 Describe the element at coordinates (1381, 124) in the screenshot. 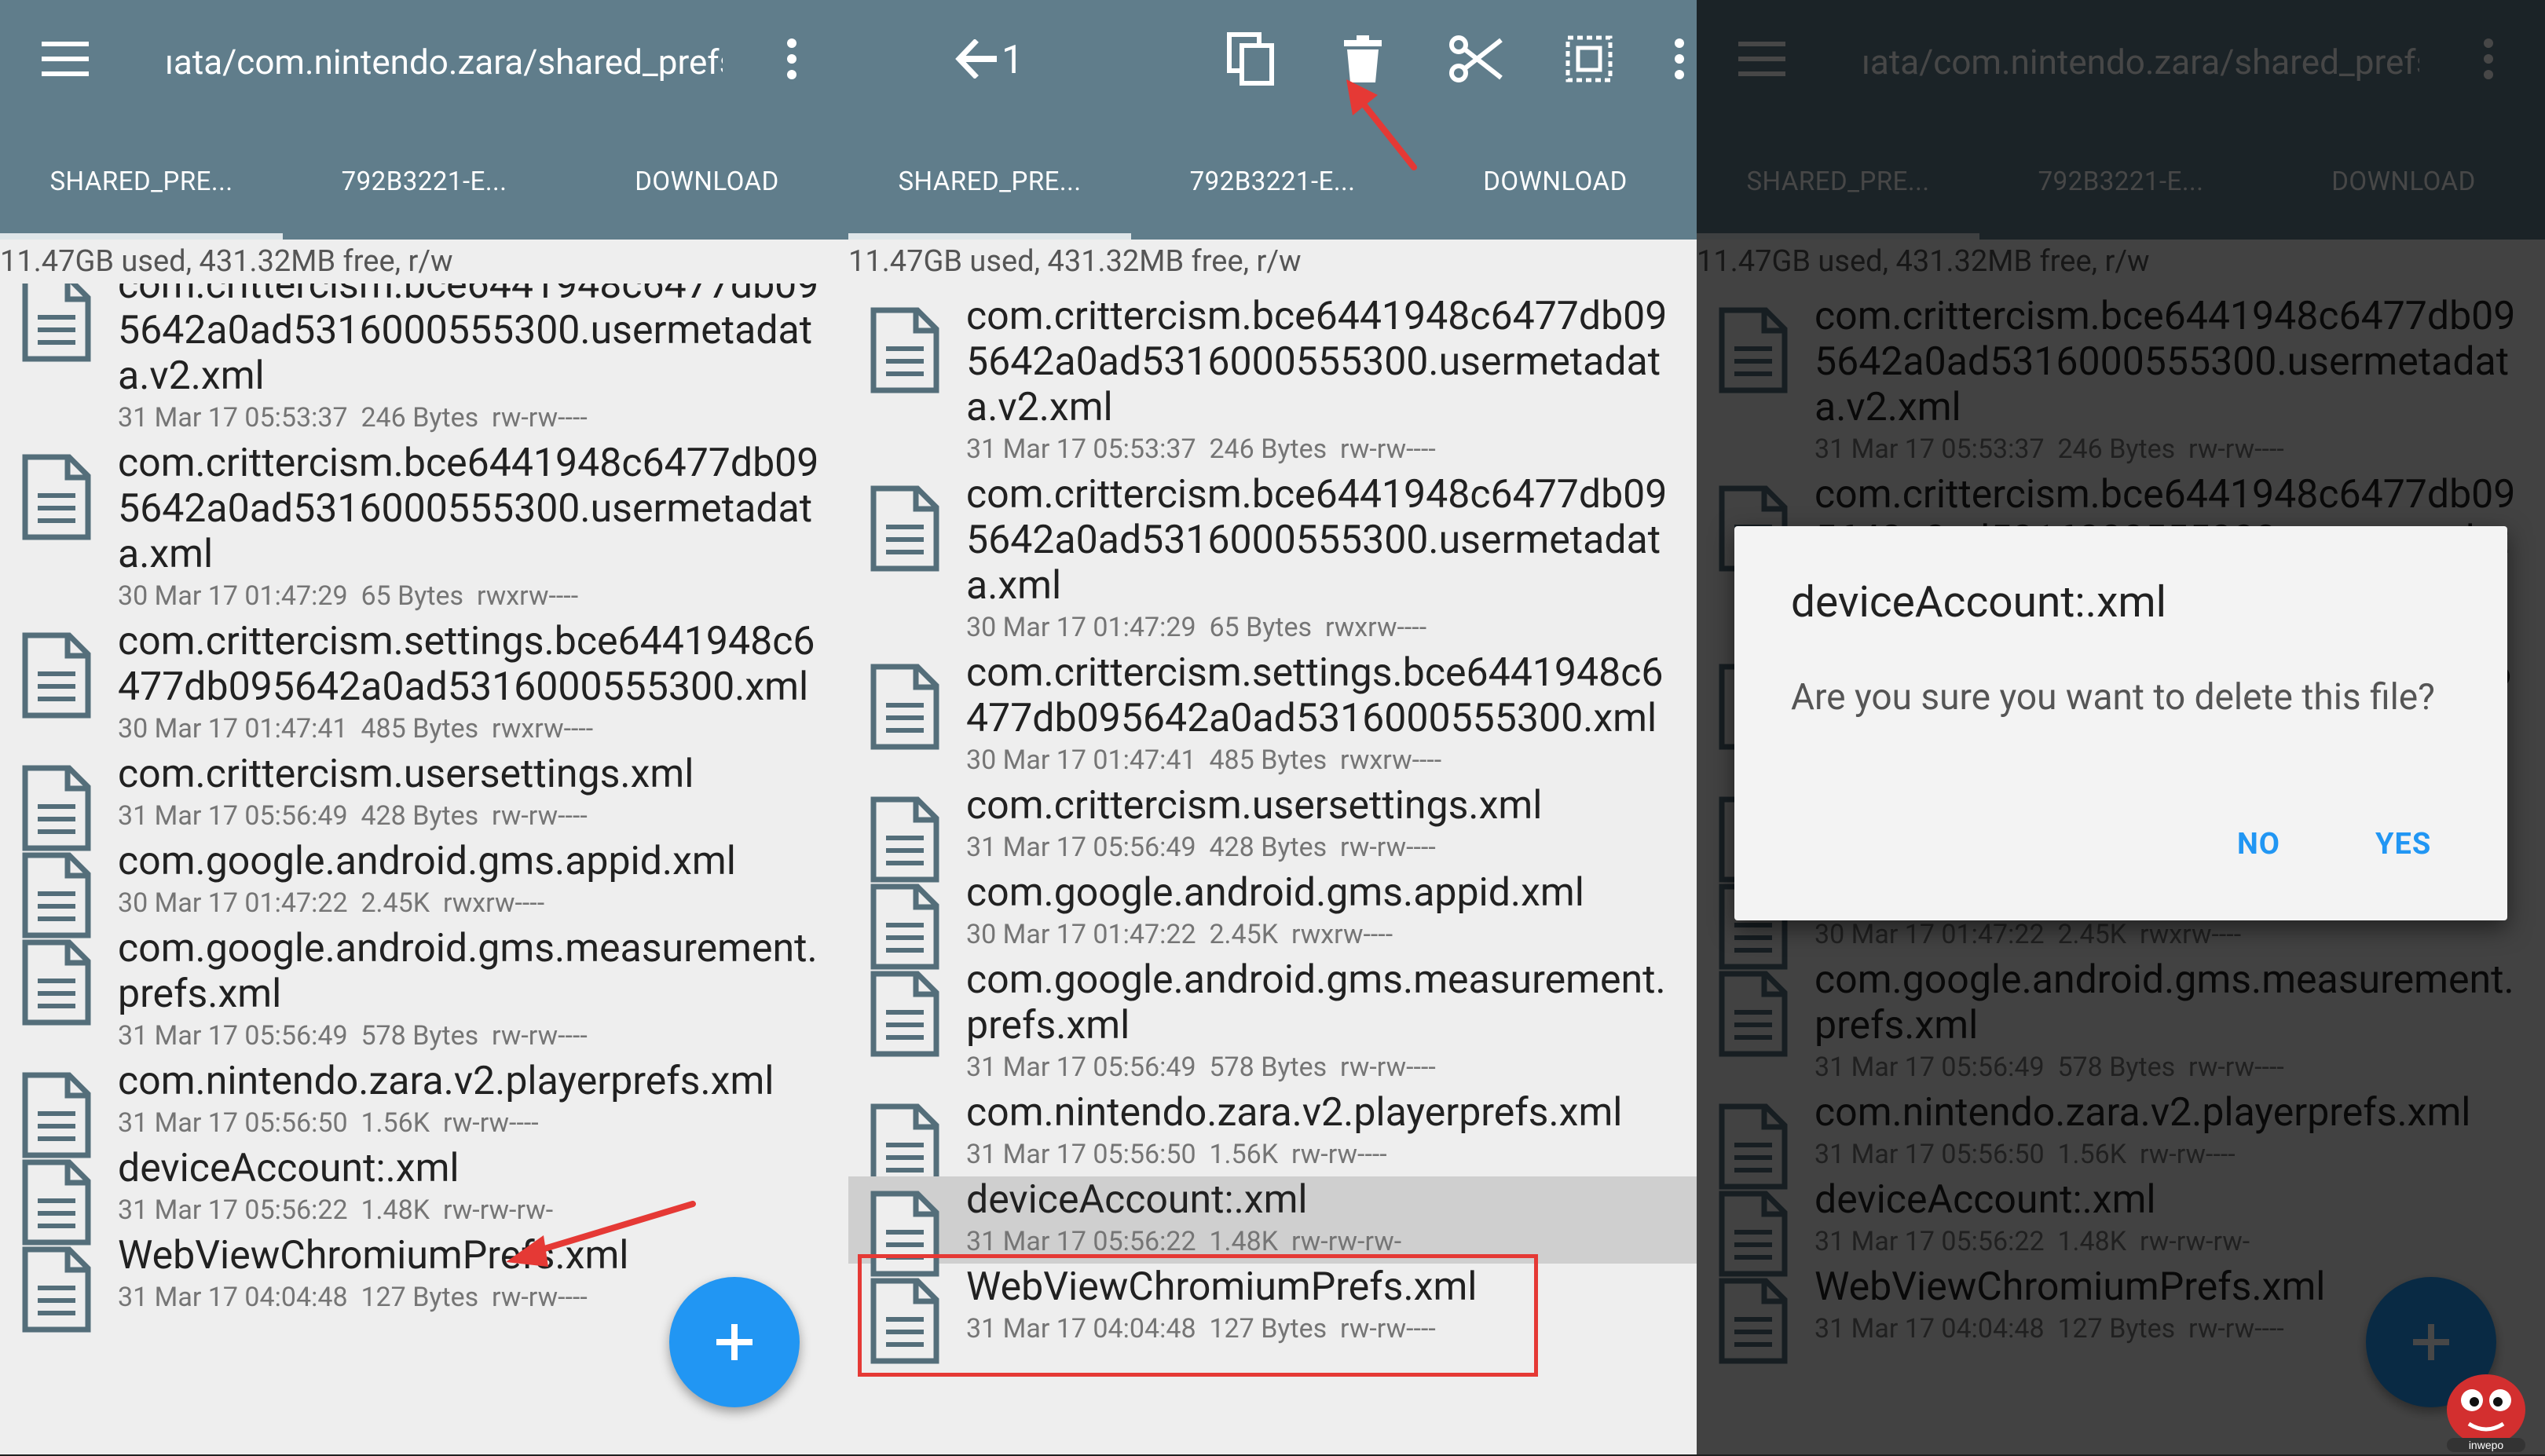

I see `annotation-arrow-delete` at that location.